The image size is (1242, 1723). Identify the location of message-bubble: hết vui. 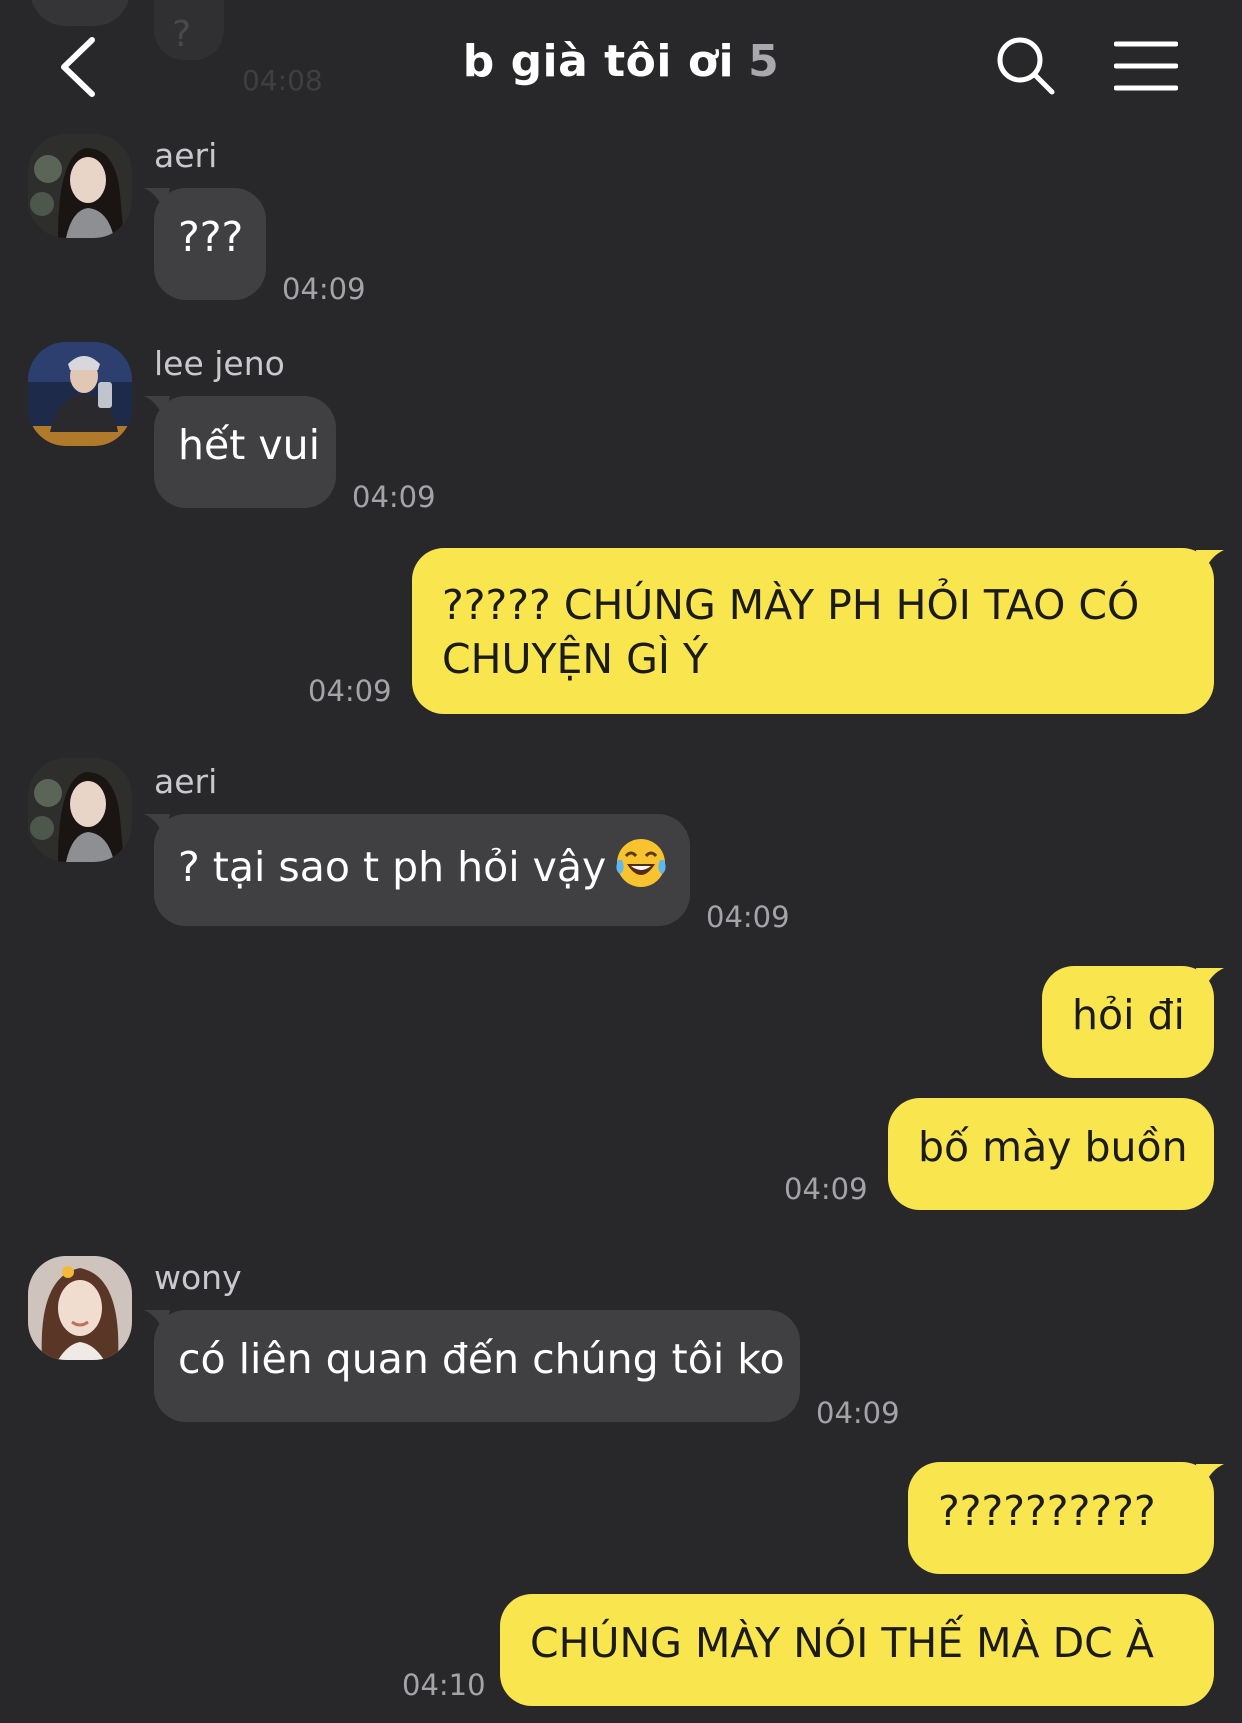
(245, 452).